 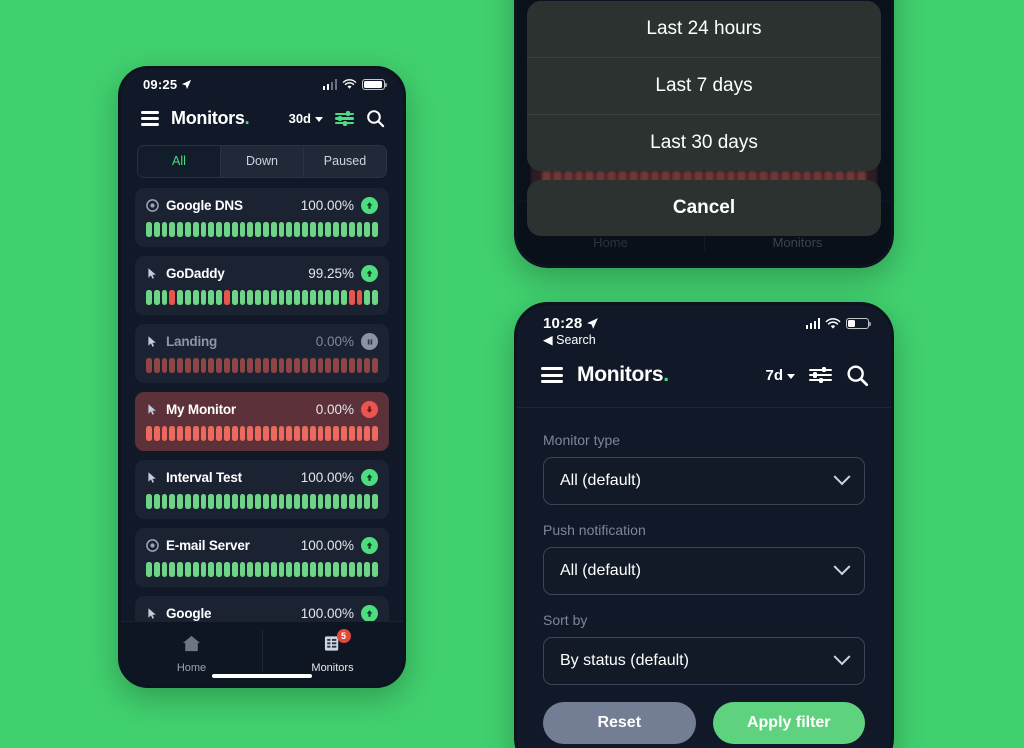 What do you see at coordinates (204, 205) in the screenshot?
I see `monitor-name: Google DNS` at bounding box center [204, 205].